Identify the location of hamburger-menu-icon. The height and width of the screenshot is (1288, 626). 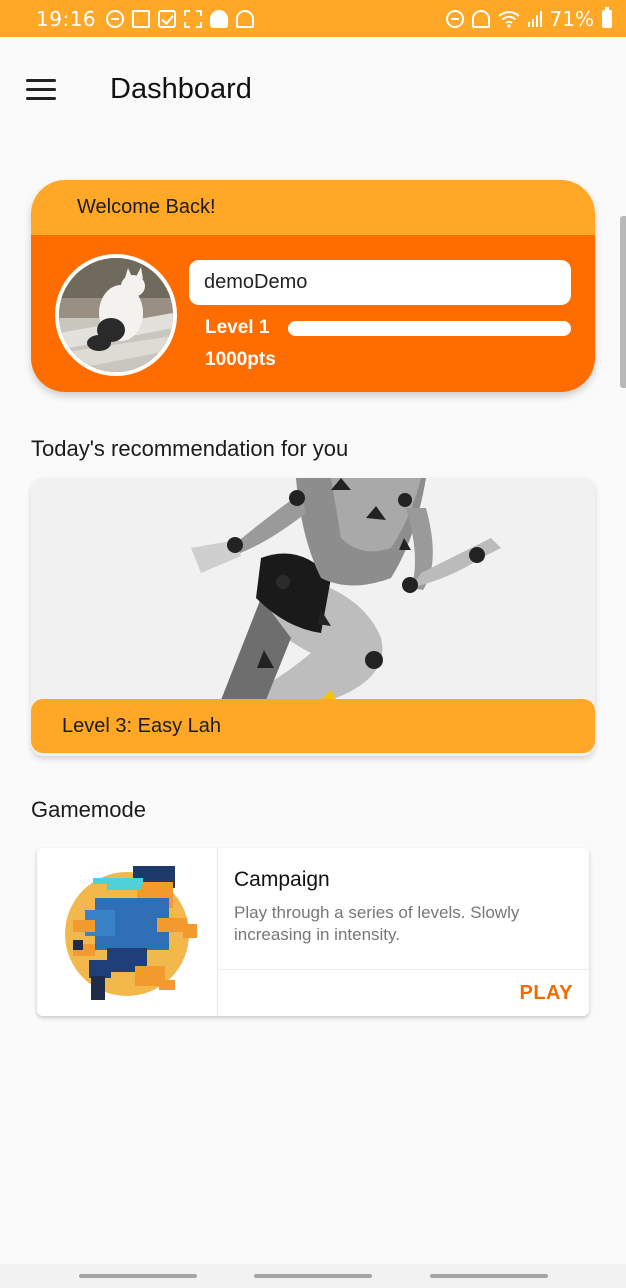
(42, 91).